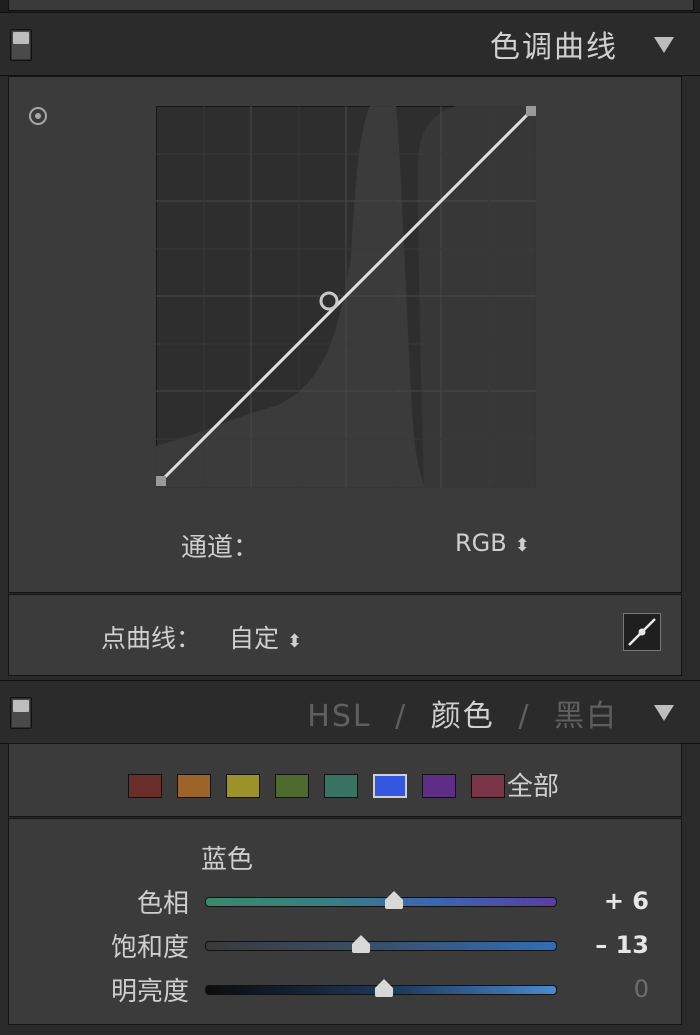 The width and height of the screenshot is (700, 1035). What do you see at coordinates (227, 860) in the screenshot?
I see `section-label: 蓝色` at bounding box center [227, 860].